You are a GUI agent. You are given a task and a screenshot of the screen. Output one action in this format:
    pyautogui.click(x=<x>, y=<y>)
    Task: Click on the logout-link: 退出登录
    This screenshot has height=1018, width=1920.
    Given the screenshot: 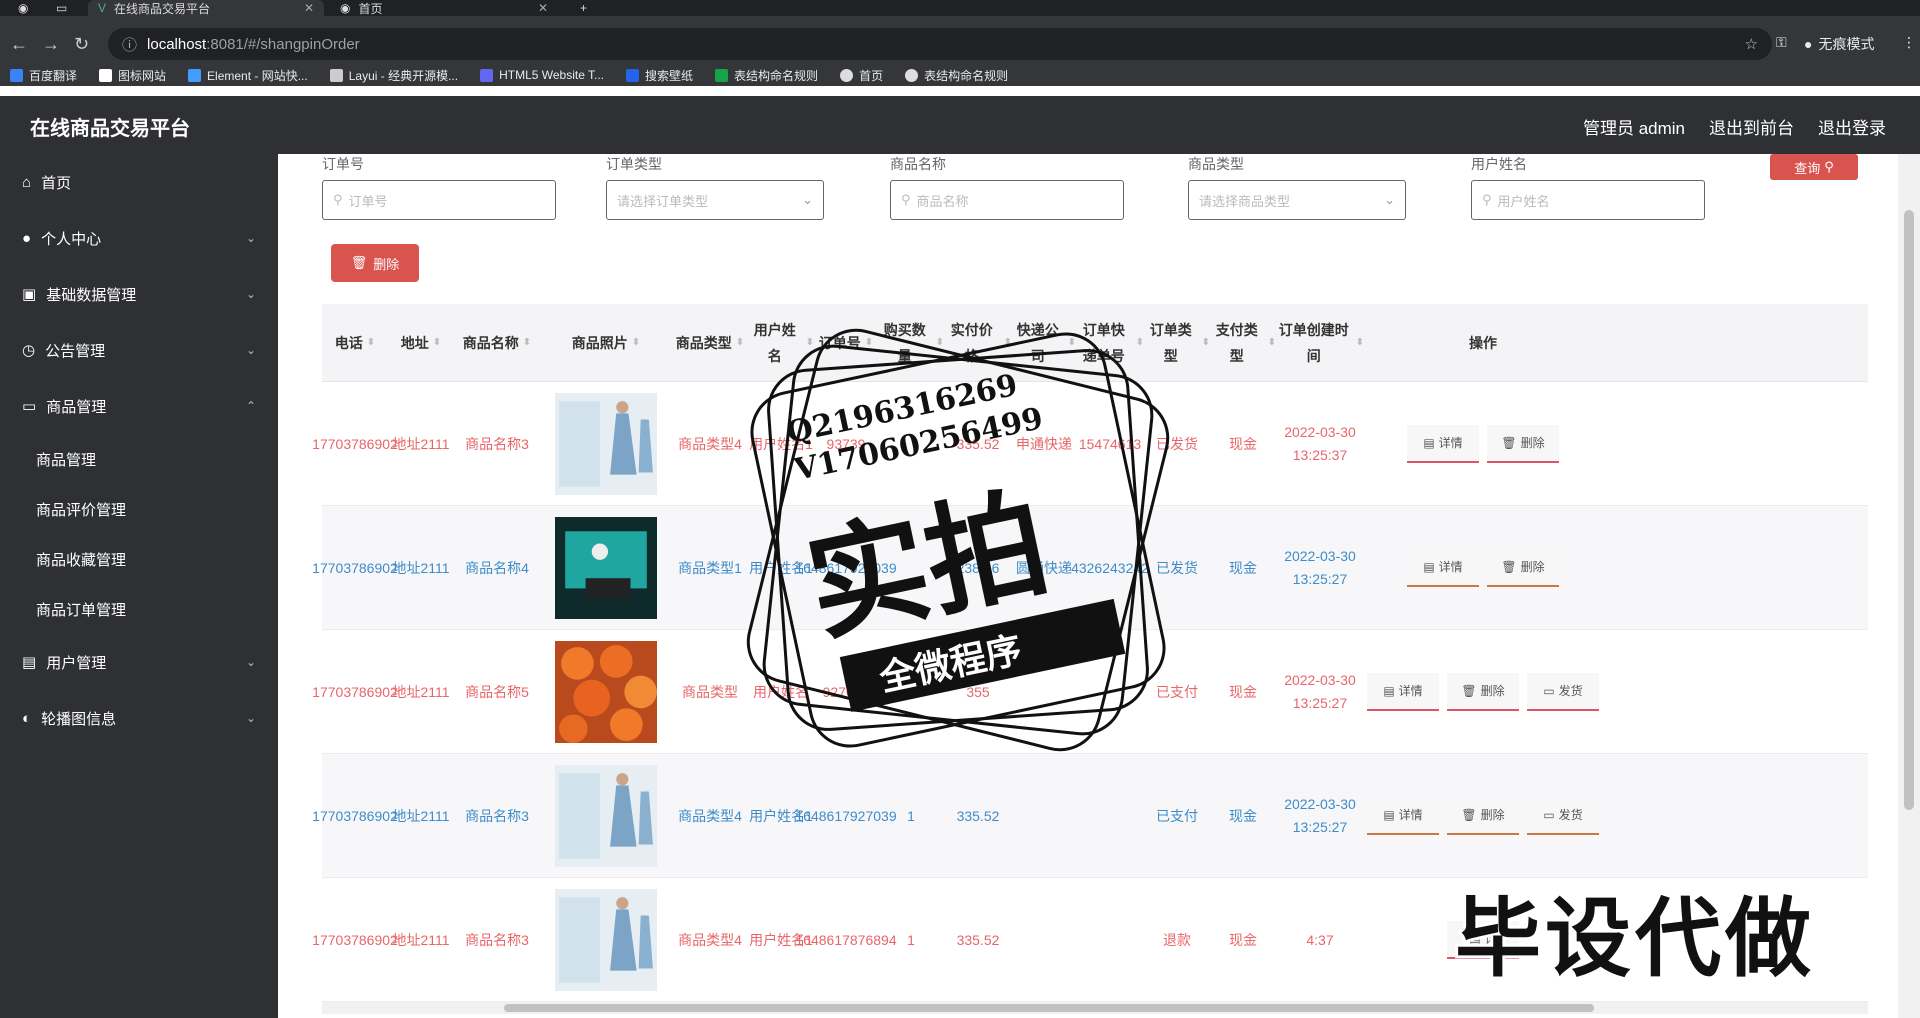 What is the action you would take?
    pyautogui.click(x=1852, y=126)
    